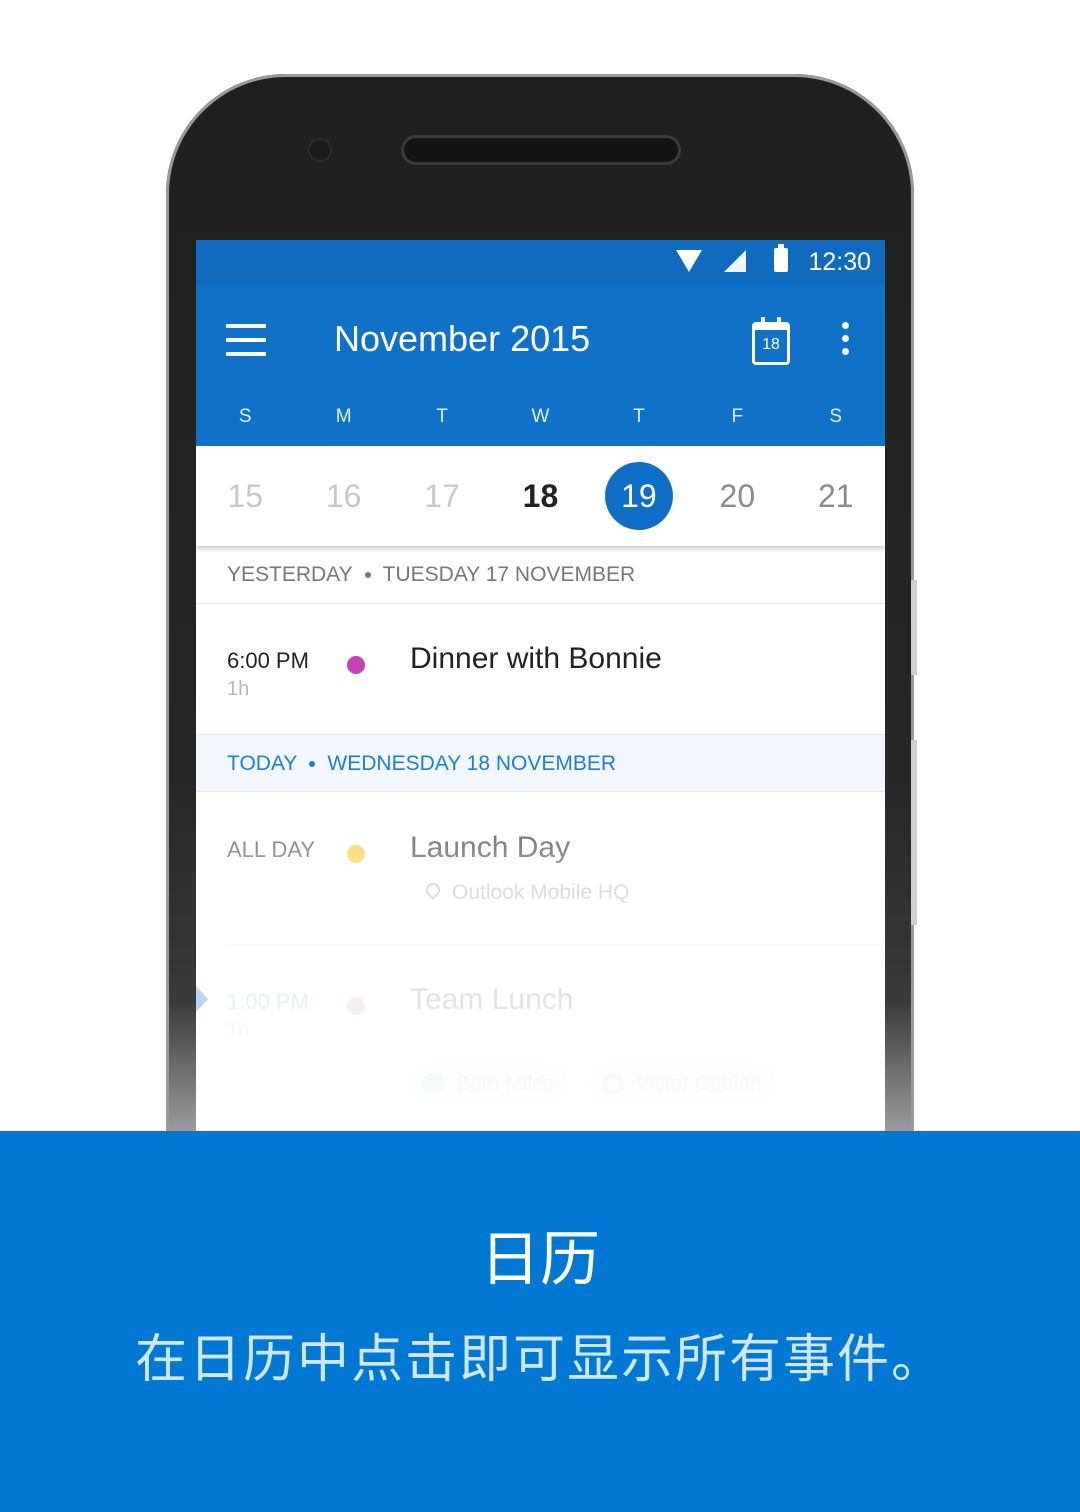 The width and height of the screenshot is (1080, 1512). I want to click on event-location: Outlook Mobile HQ, so click(526, 892).